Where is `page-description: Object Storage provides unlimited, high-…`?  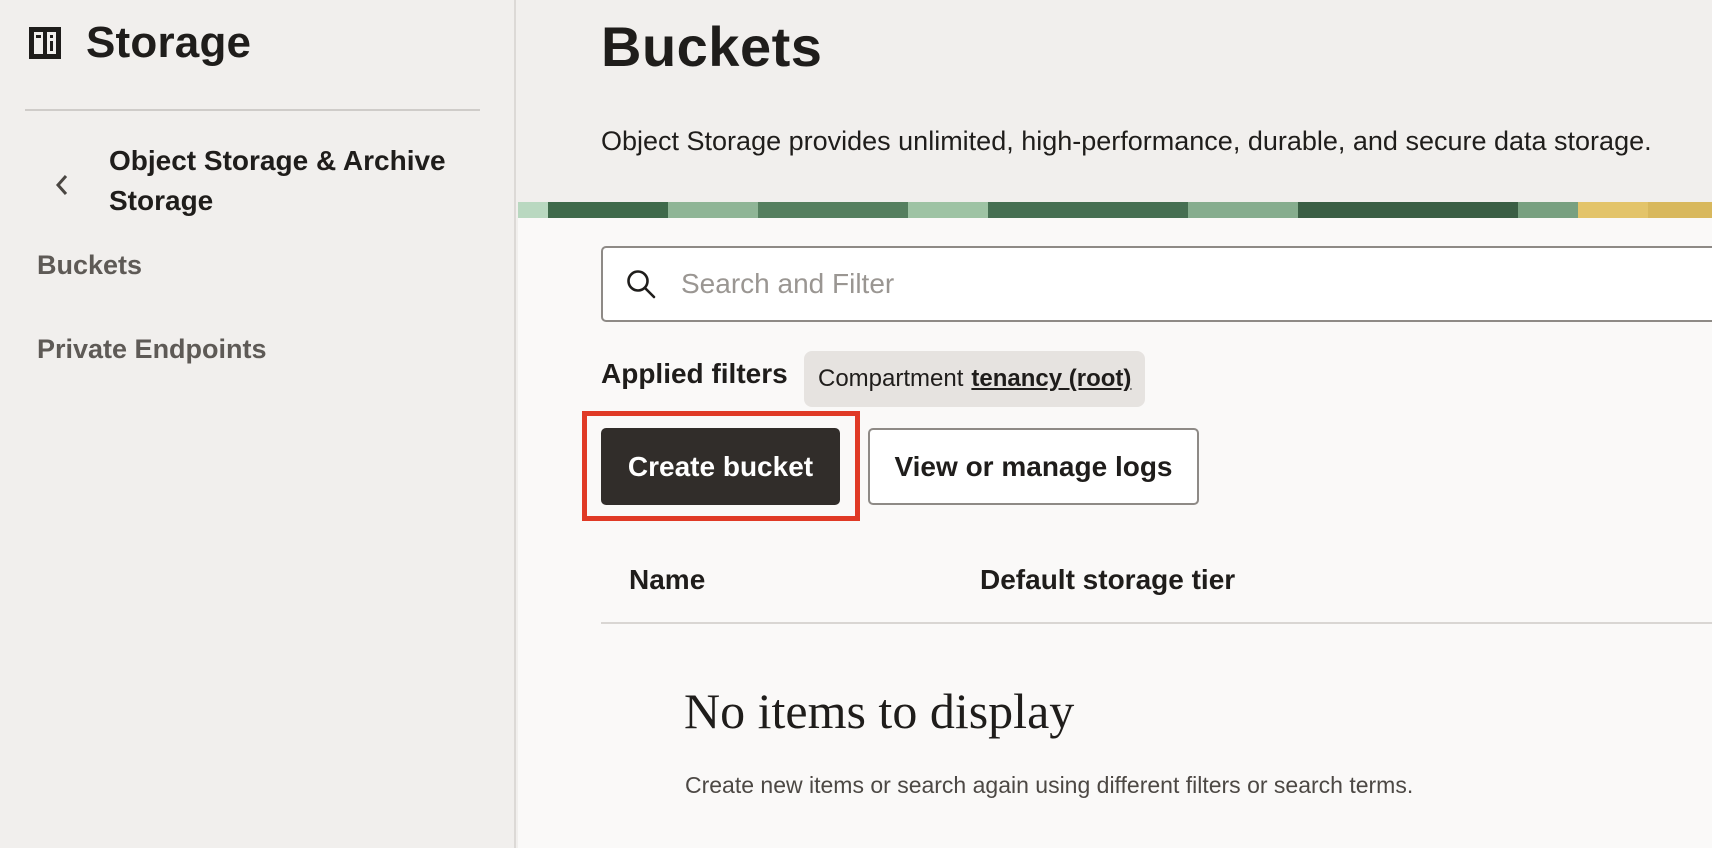 page-description: Object Storage provides unlimited, high-… is located at coordinates (1126, 141).